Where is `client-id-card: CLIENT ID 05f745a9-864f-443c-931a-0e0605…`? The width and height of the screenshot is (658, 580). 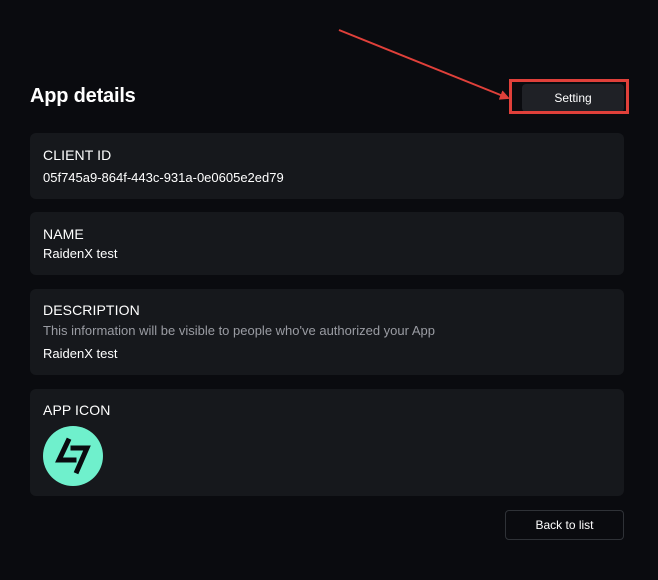 client-id-card: CLIENT ID 05f745a9-864f-443c-931a-0e0605… is located at coordinates (327, 166).